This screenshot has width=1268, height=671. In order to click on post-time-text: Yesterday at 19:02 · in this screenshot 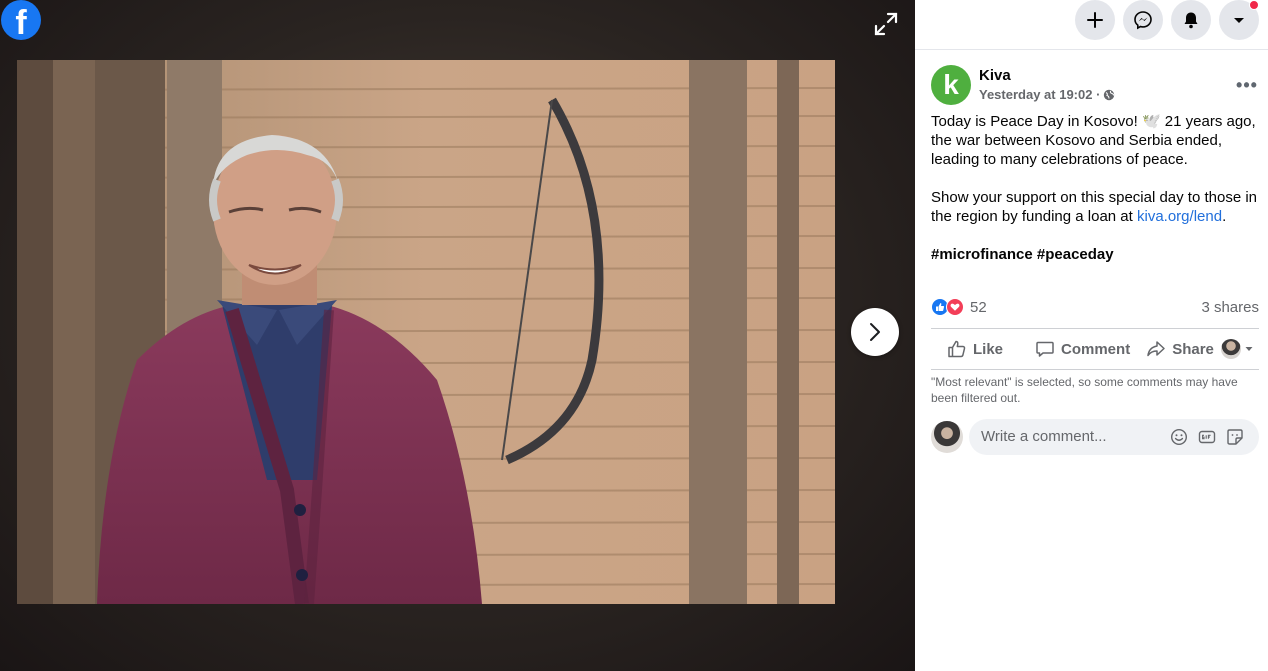, I will do `click(1040, 94)`.